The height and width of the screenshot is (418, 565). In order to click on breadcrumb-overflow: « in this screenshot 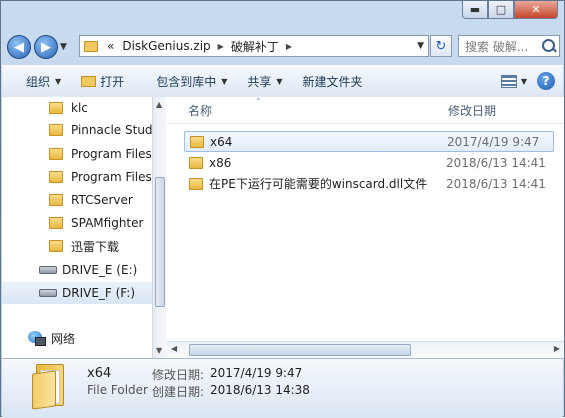, I will do `click(110, 46)`.